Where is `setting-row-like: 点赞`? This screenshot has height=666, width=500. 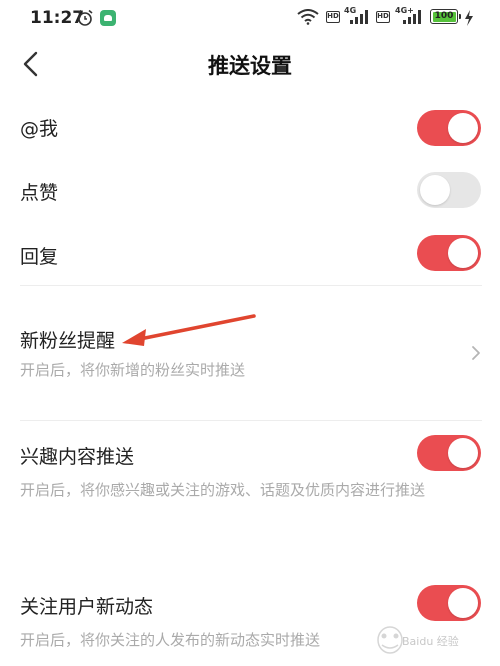 setting-row-like: 点赞 is located at coordinates (250, 192).